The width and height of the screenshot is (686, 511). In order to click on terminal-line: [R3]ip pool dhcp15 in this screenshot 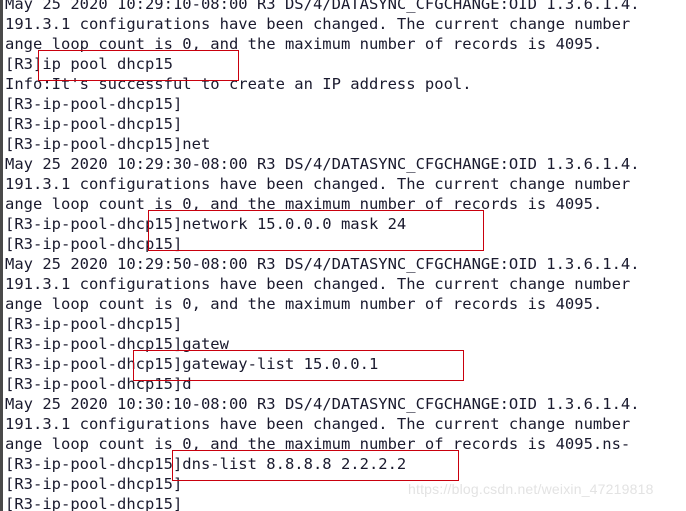, I will do `click(89, 64)`.